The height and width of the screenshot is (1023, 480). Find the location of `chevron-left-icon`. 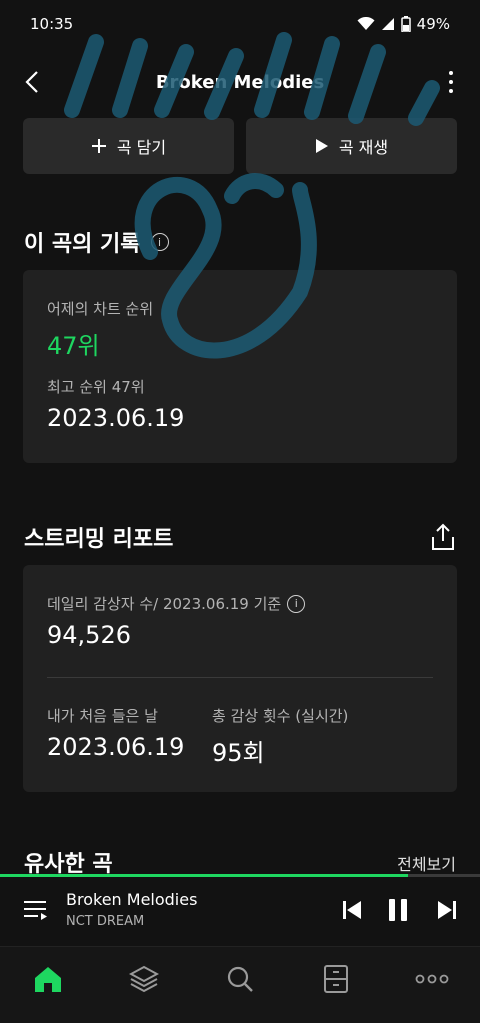

chevron-left-icon is located at coordinates (31, 82).